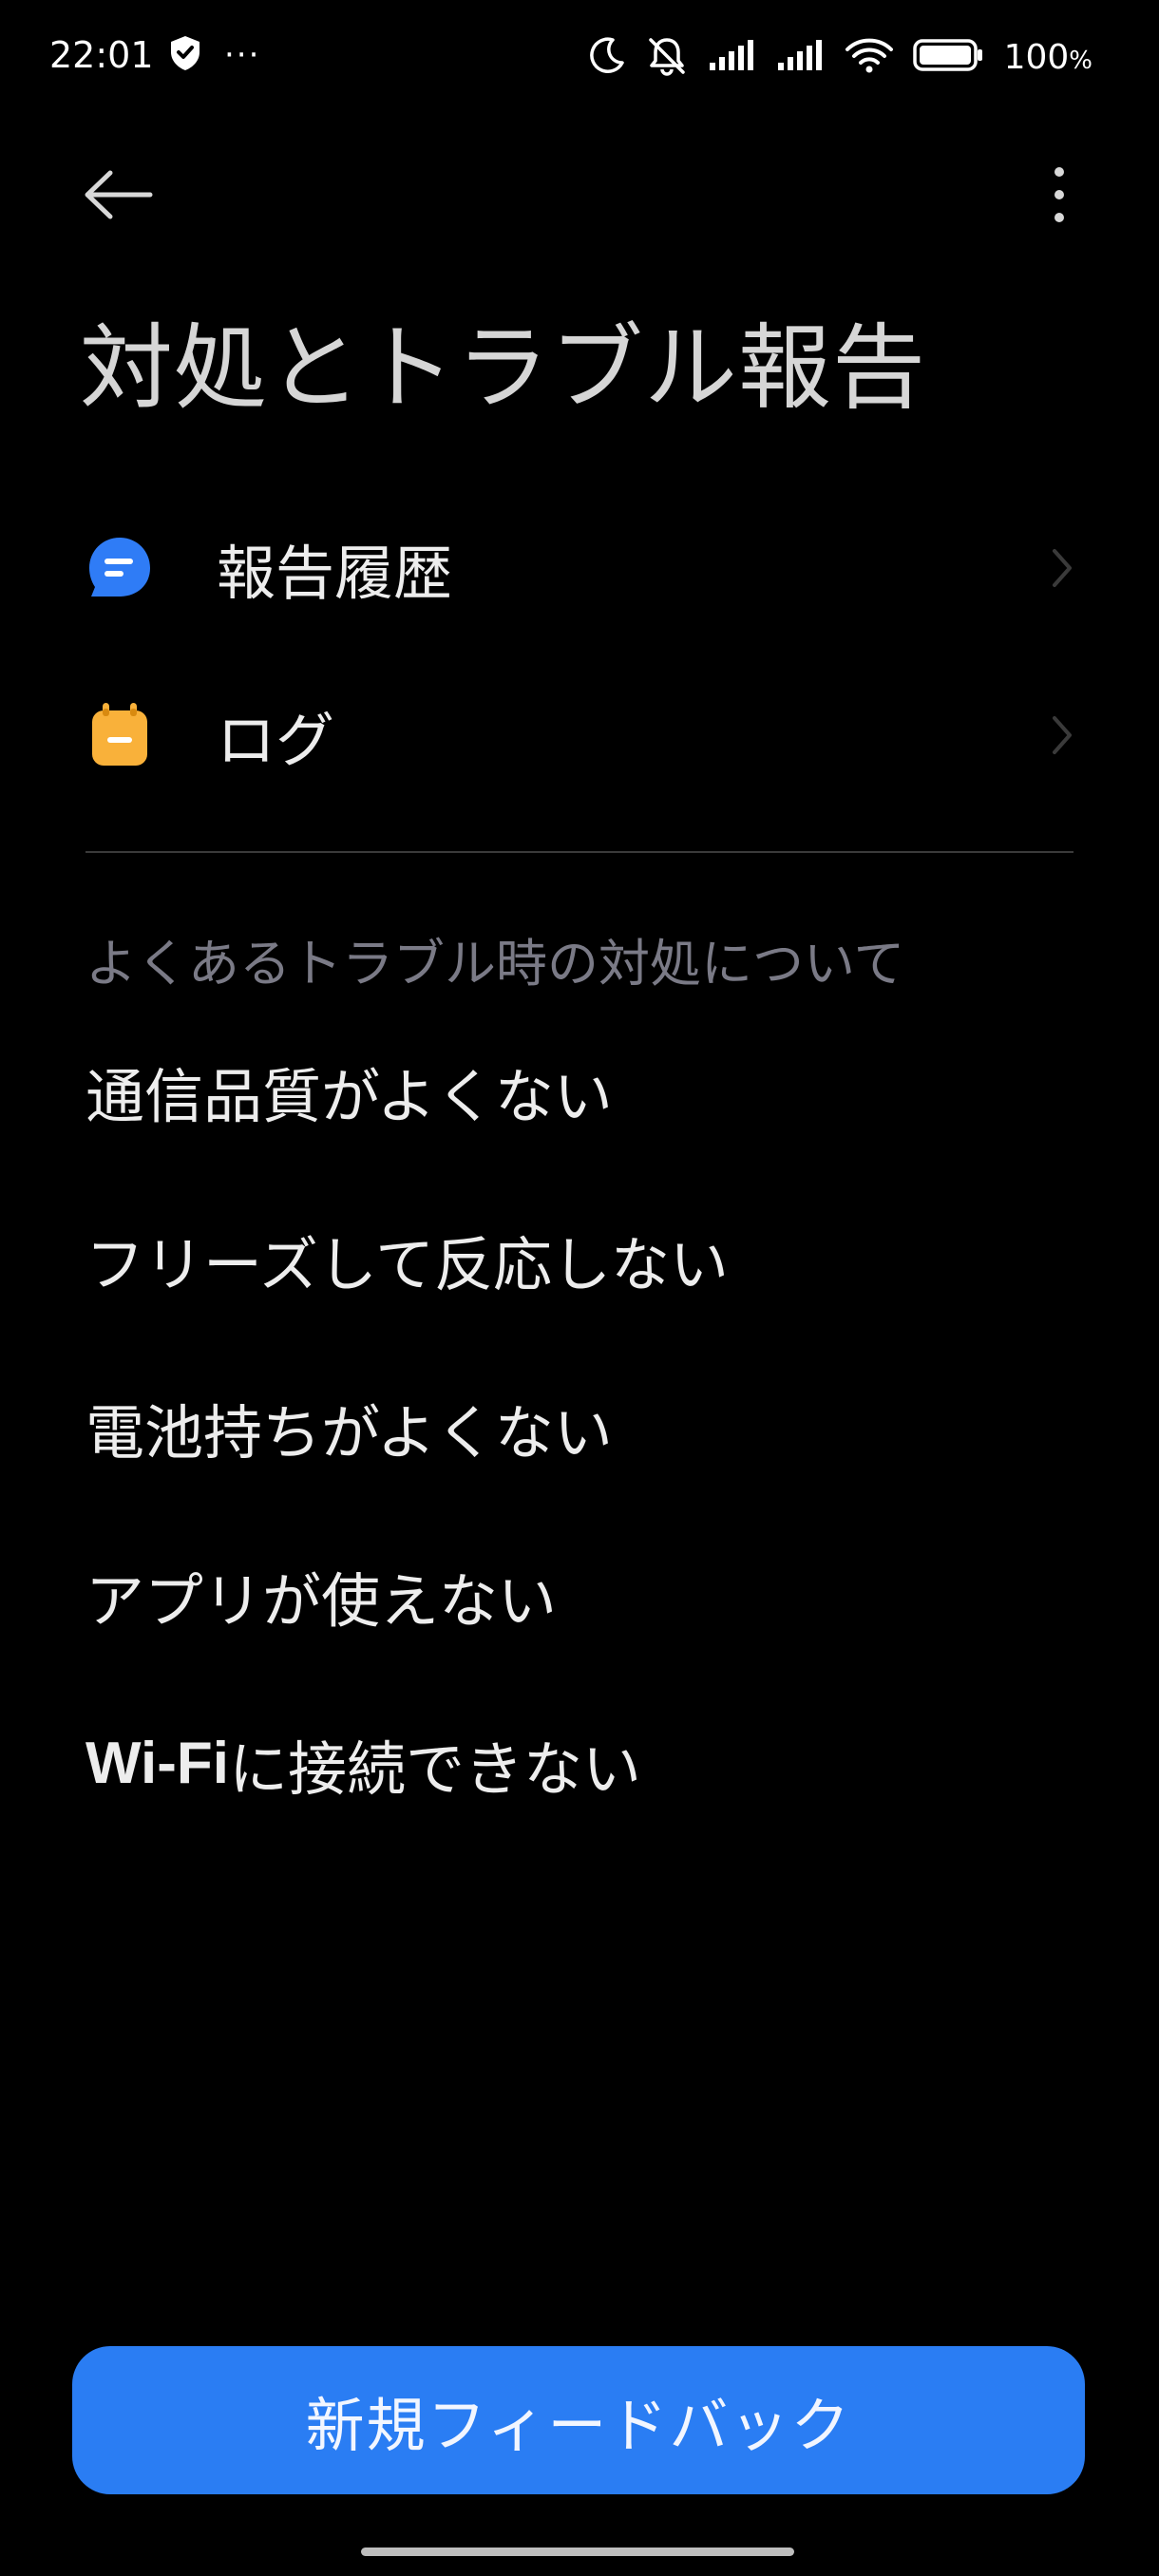 This screenshot has height=2576, width=1159. Describe the element at coordinates (185, 55) in the screenshot. I see `shield-icon` at that location.